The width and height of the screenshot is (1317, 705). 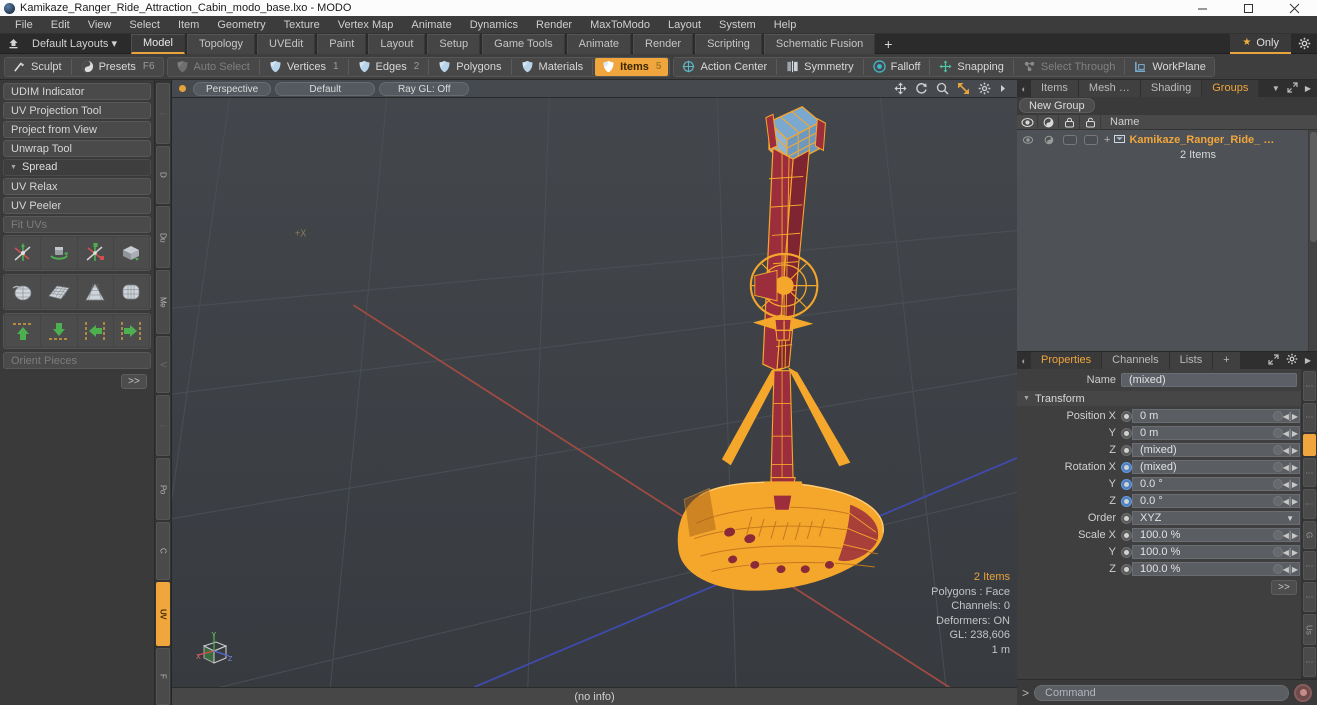 What do you see at coordinates (554, 25) in the screenshot?
I see `menu-render: Render` at bounding box center [554, 25].